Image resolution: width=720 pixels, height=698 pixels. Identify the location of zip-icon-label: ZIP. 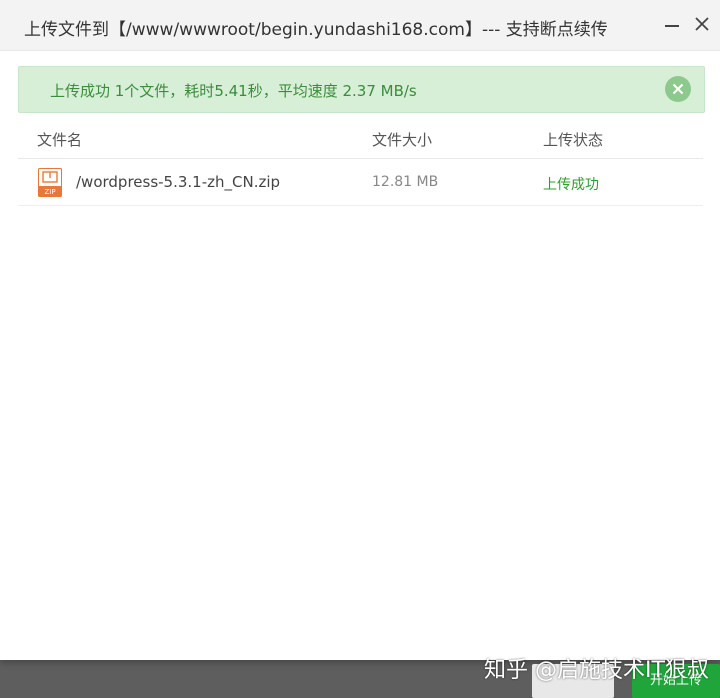
(49, 192).